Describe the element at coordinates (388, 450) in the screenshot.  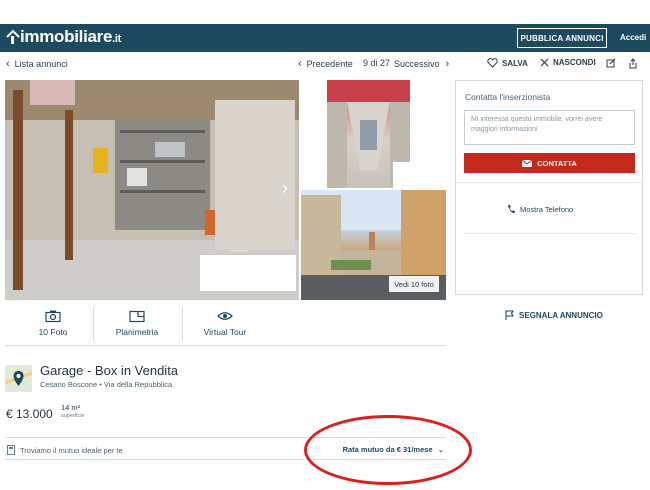
I see `highlight-circle` at that location.